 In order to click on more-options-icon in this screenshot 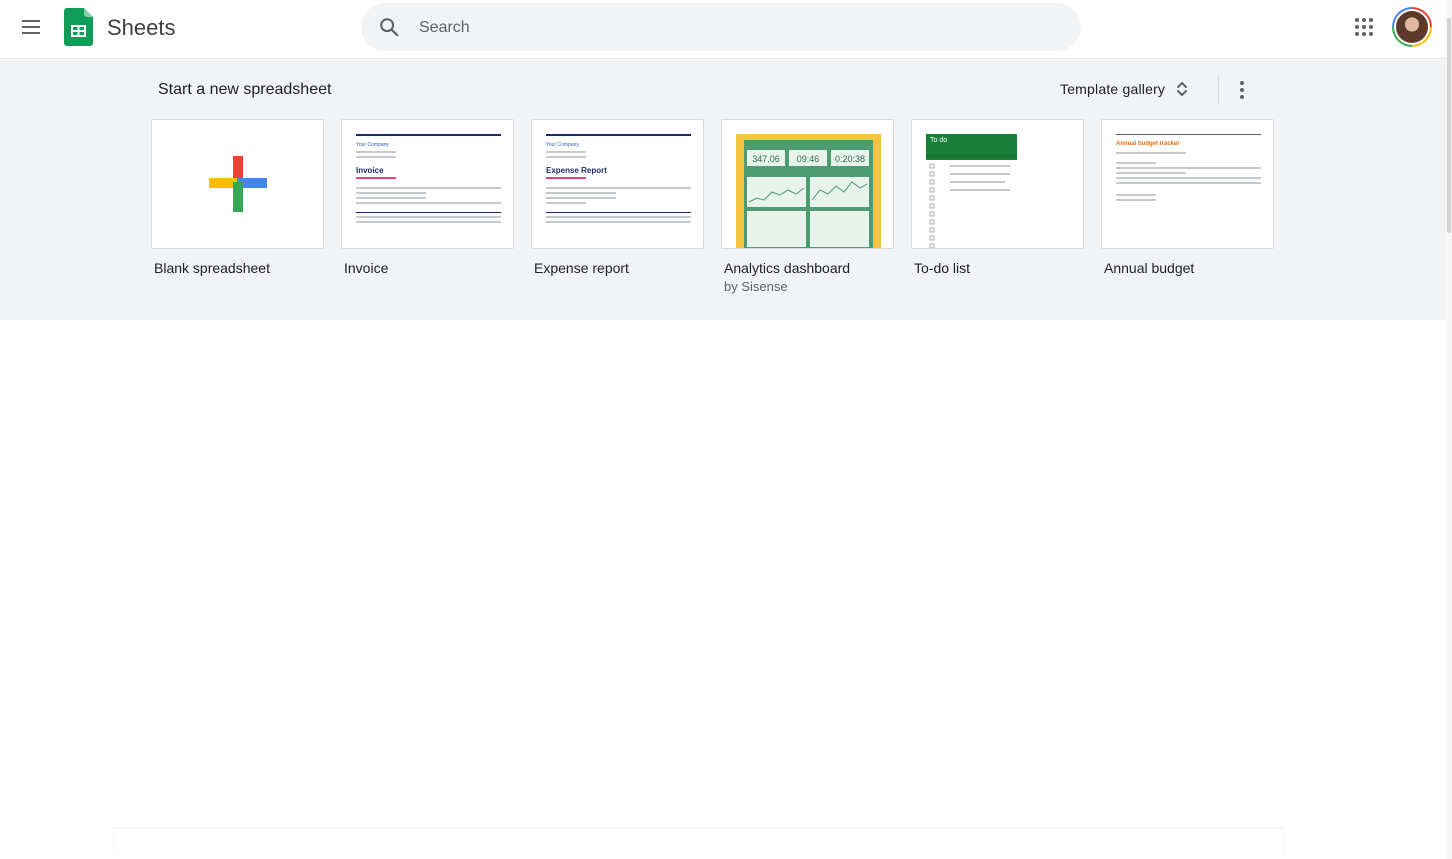, I will do `click(1242, 90)`.